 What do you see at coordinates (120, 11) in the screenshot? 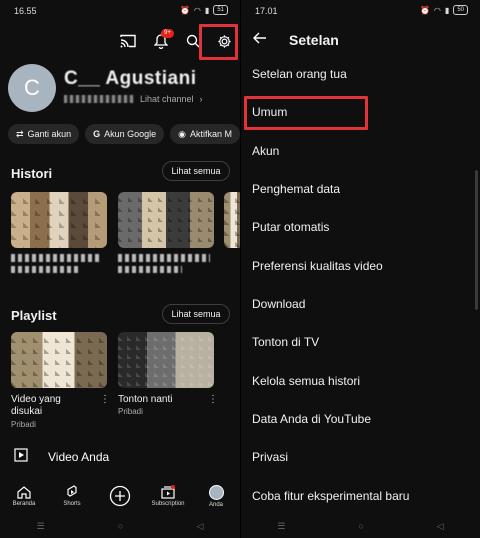
I see `status-bar: 16.55 ⏰ ◠ ▮ 51` at bounding box center [120, 11].